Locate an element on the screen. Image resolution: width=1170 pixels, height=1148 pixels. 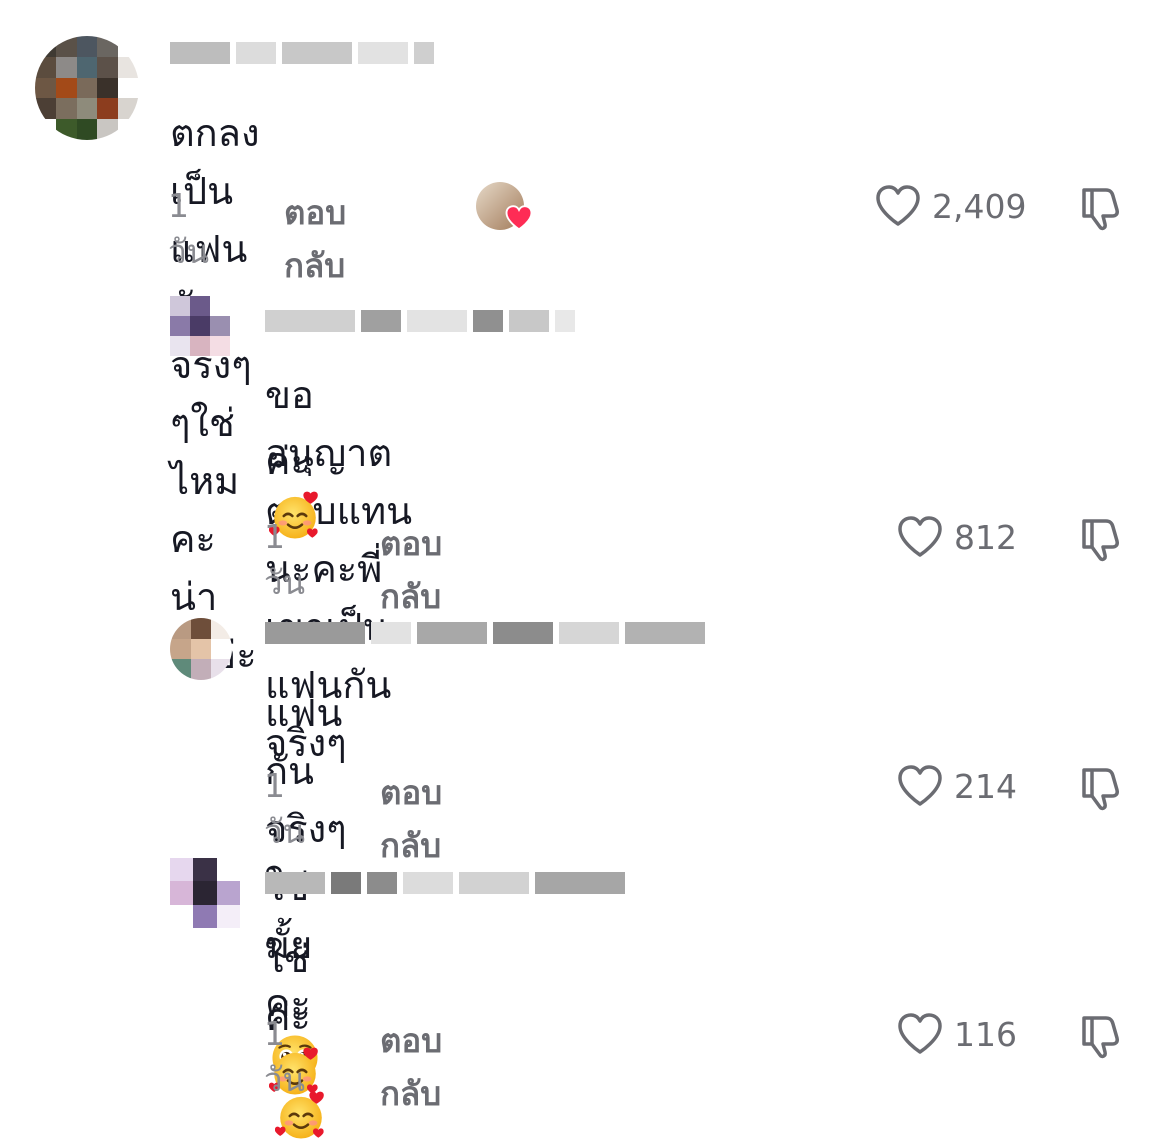
like-button: 214 is located at coordinates (956, 786).